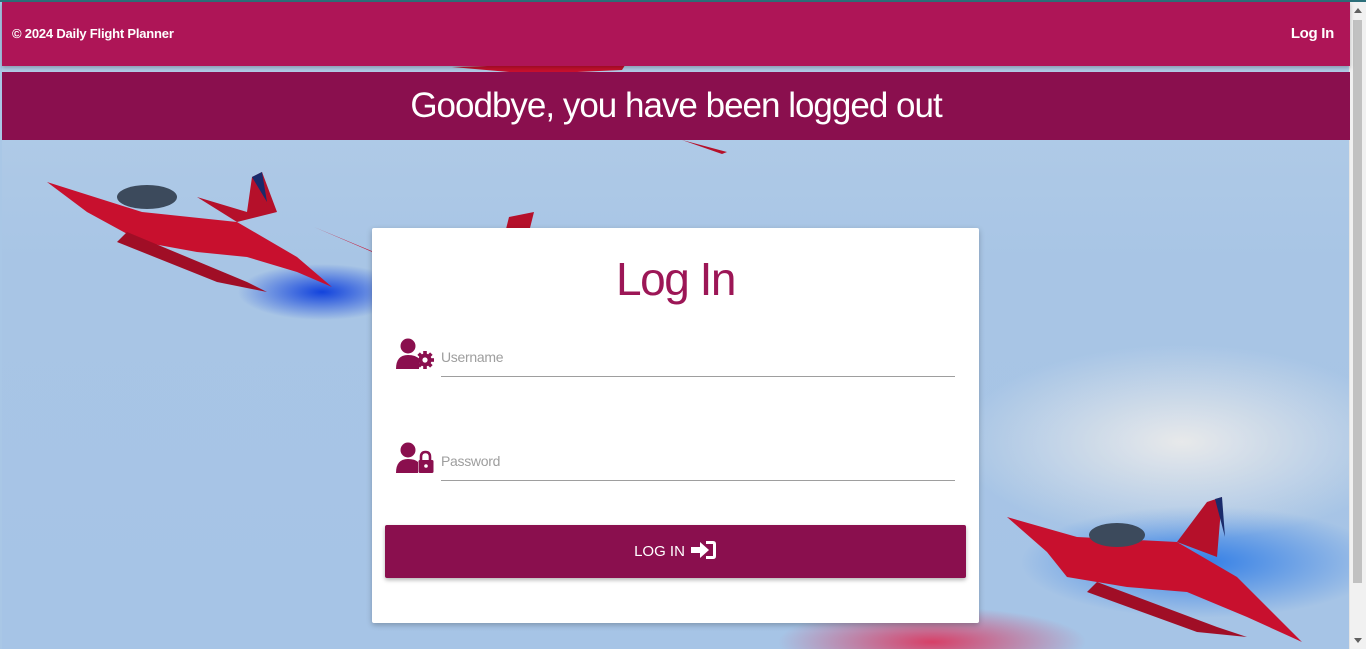  What do you see at coordinates (1312, 33) in the screenshot?
I see `nav-login-link: Log In` at bounding box center [1312, 33].